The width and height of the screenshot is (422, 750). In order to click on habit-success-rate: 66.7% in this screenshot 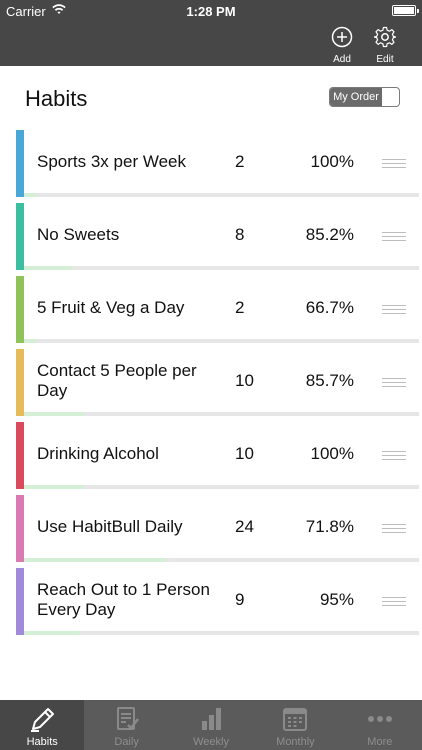, I will do `click(329, 307)`.